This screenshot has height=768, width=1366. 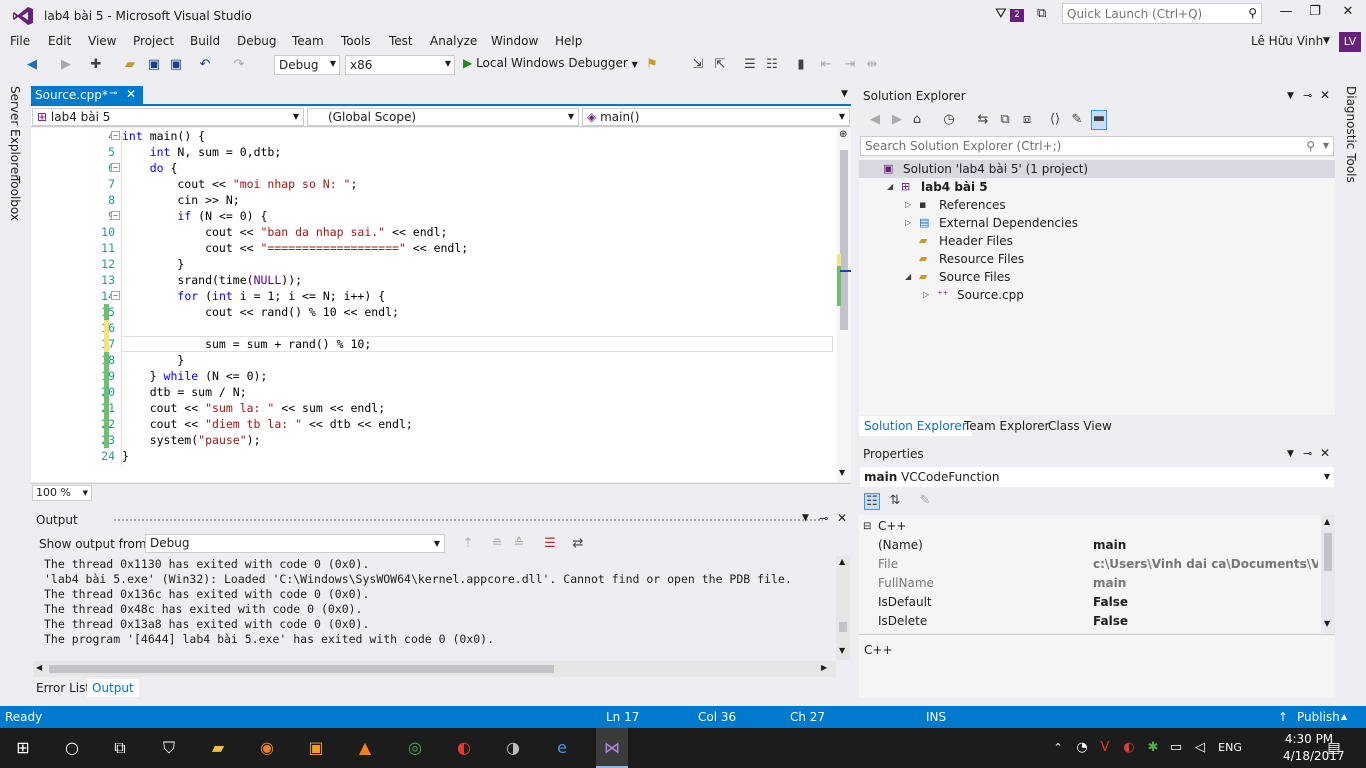 I want to click on code-line: 5 int N, sum = 0,dtb;, so click(x=434, y=152).